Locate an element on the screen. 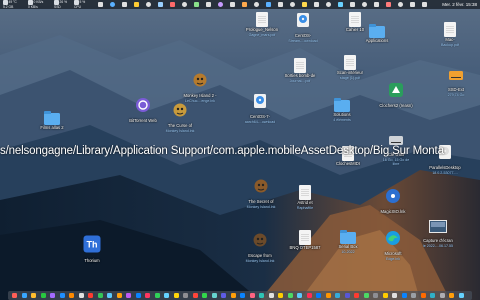 This screenshot has width=480, height=300. desktop-item-clochers-file: Clochers2 (reasn) is located at coordinates (396, 95).